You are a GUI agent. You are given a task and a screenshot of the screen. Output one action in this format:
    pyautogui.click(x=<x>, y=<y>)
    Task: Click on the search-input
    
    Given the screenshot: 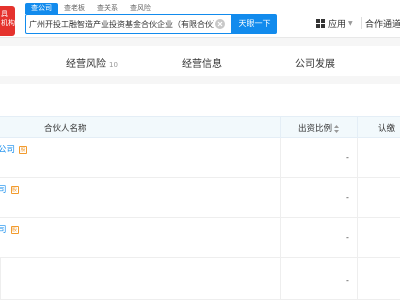 What is the action you would take?
    pyautogui.click(x=121, y=24)
    